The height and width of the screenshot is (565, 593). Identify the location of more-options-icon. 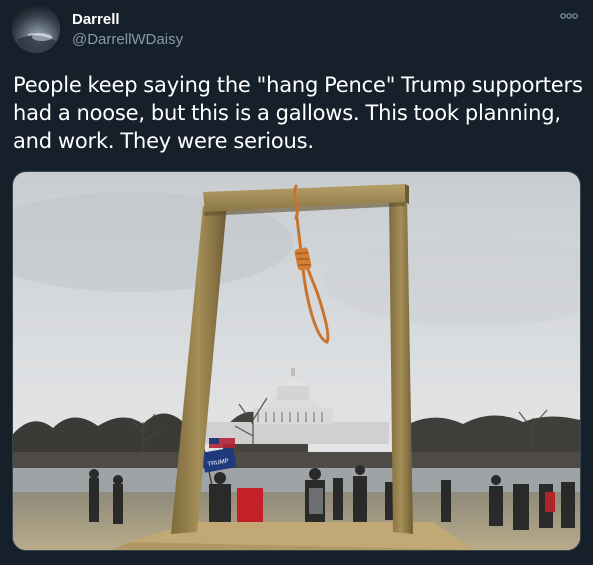
(569, 16).